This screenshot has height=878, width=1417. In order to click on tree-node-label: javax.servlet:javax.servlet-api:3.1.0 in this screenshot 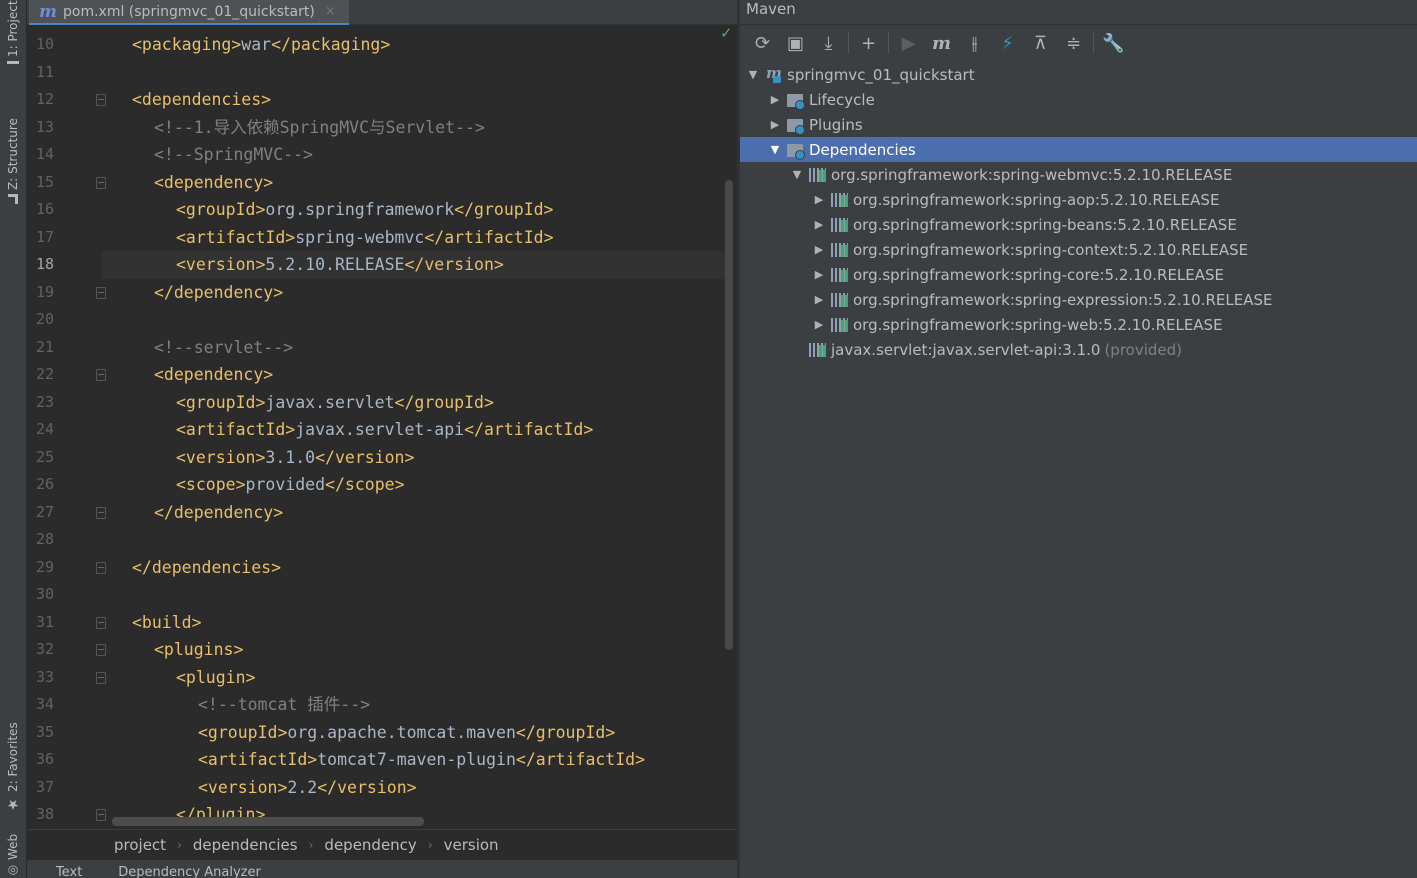, I will do `click(966, 349)`.